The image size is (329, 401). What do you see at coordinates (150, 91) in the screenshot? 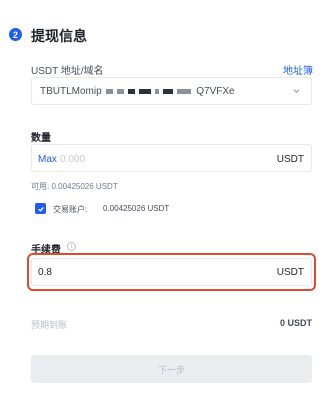
I see `masked-characters` at bounding box center [150, 91].